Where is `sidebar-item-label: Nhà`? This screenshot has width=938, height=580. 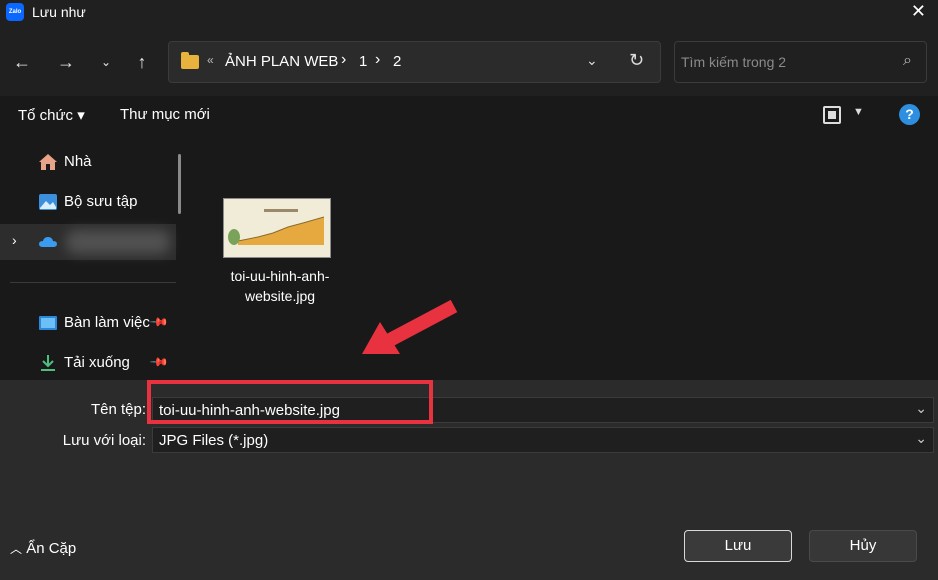
sidebar-item-label: Nhà is located at coordinates (78, 161).